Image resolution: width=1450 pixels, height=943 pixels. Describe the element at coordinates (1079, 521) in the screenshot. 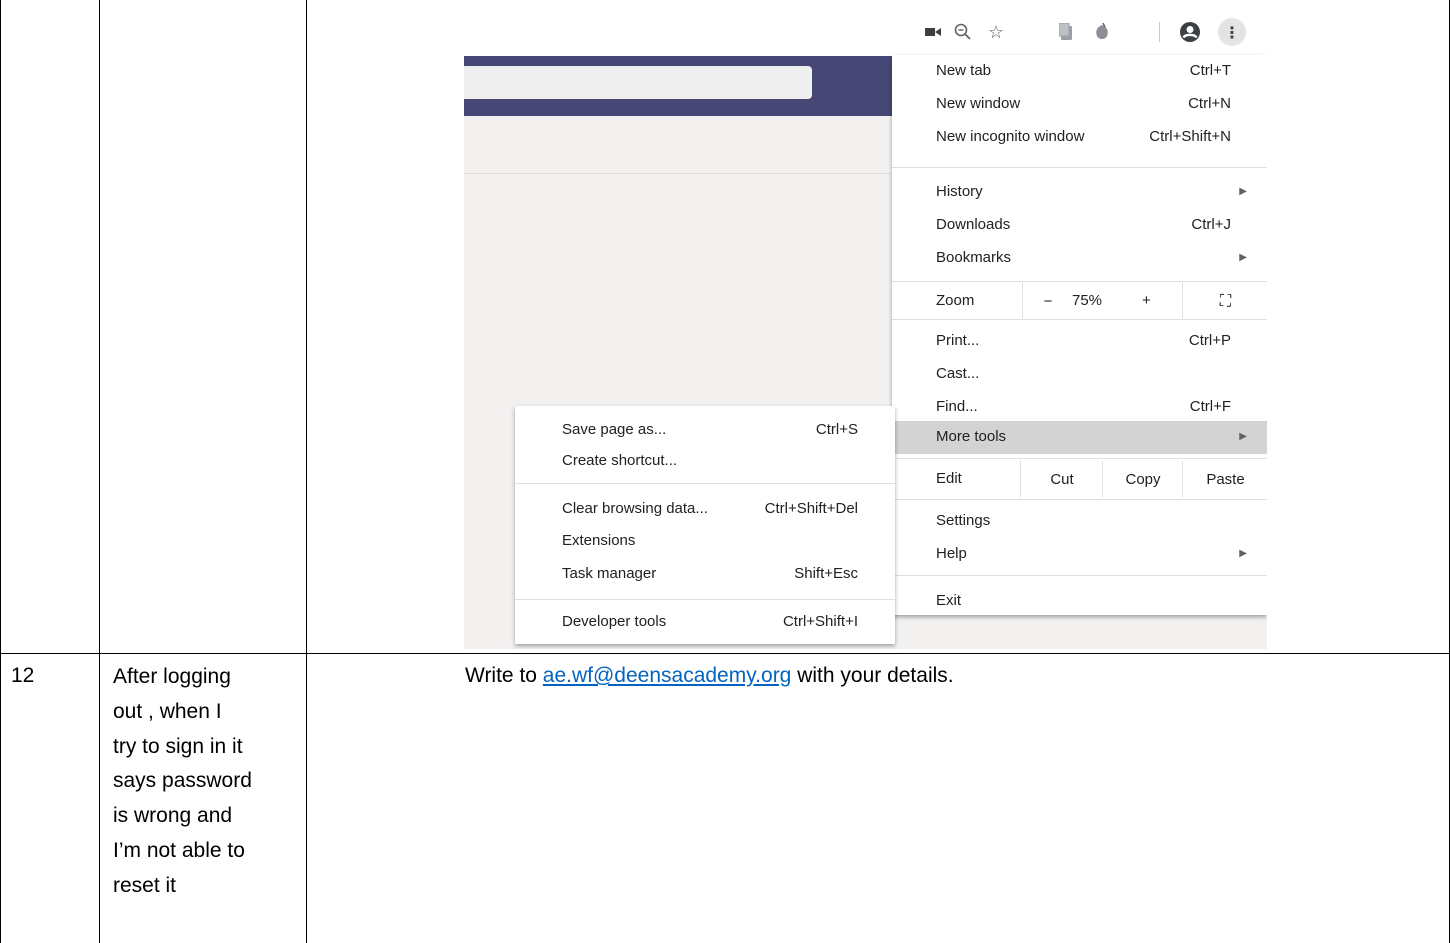

I see `menu-item-settings: Settings` at that location.